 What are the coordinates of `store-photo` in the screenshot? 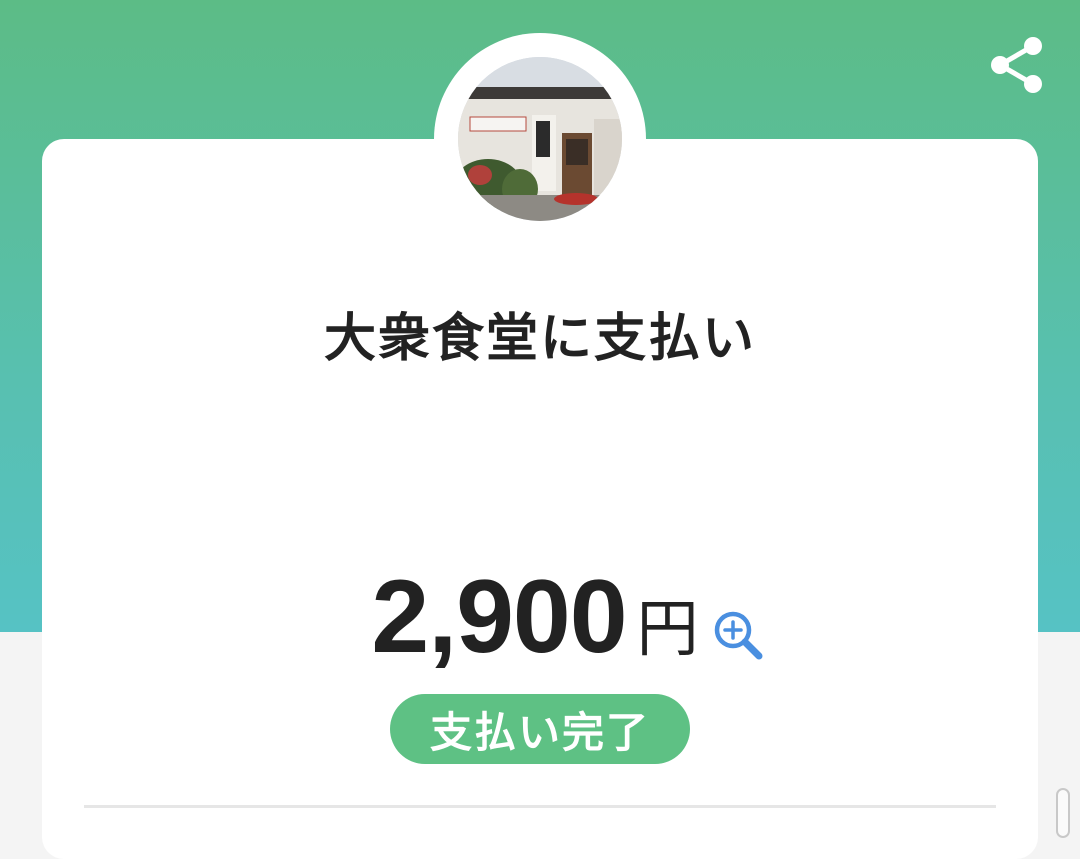 It's located at (540, 139).